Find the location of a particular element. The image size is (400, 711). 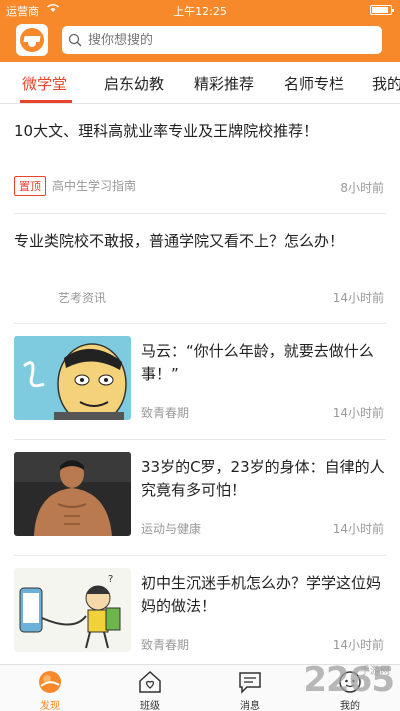

nav-label: 班级 is located at coordinates (150, 706).